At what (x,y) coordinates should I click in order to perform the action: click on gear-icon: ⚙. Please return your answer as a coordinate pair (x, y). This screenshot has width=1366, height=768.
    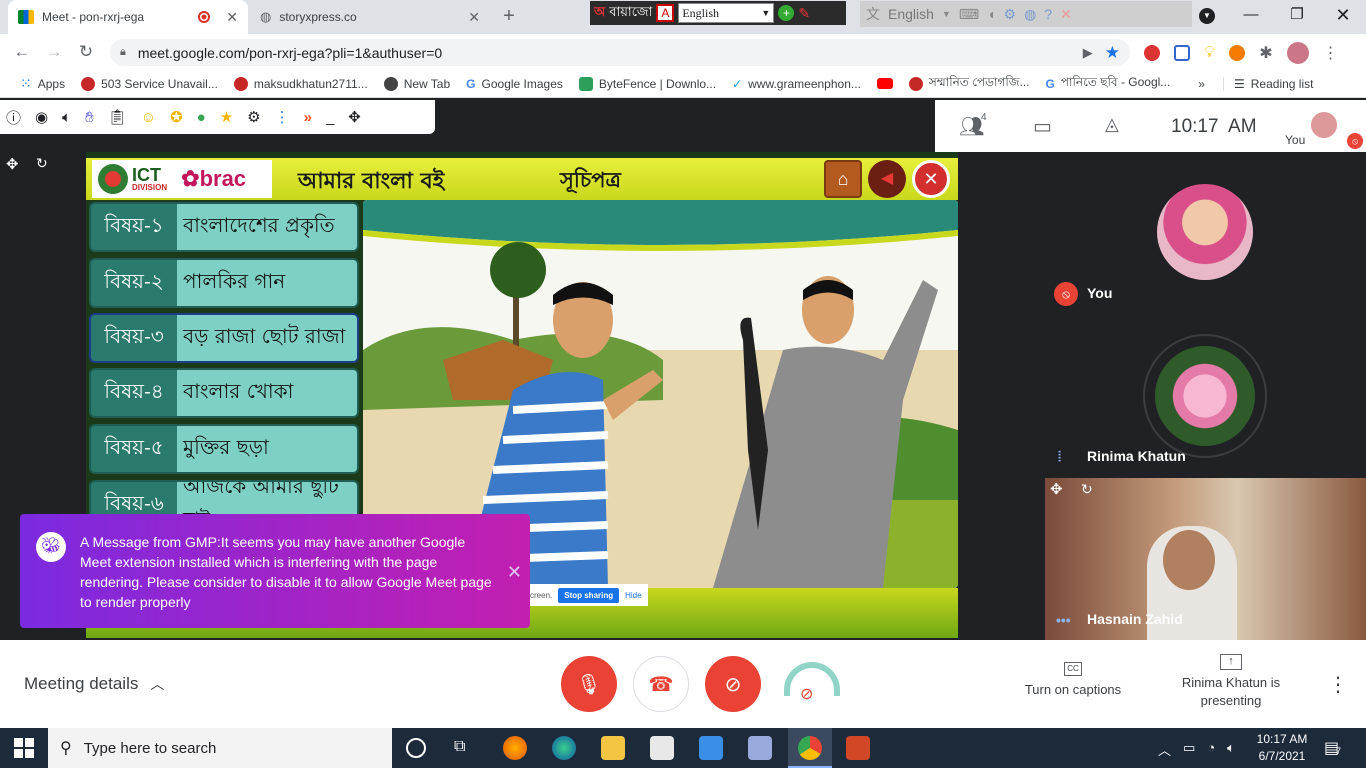
    Looking at the image, I should click on (253, 117).